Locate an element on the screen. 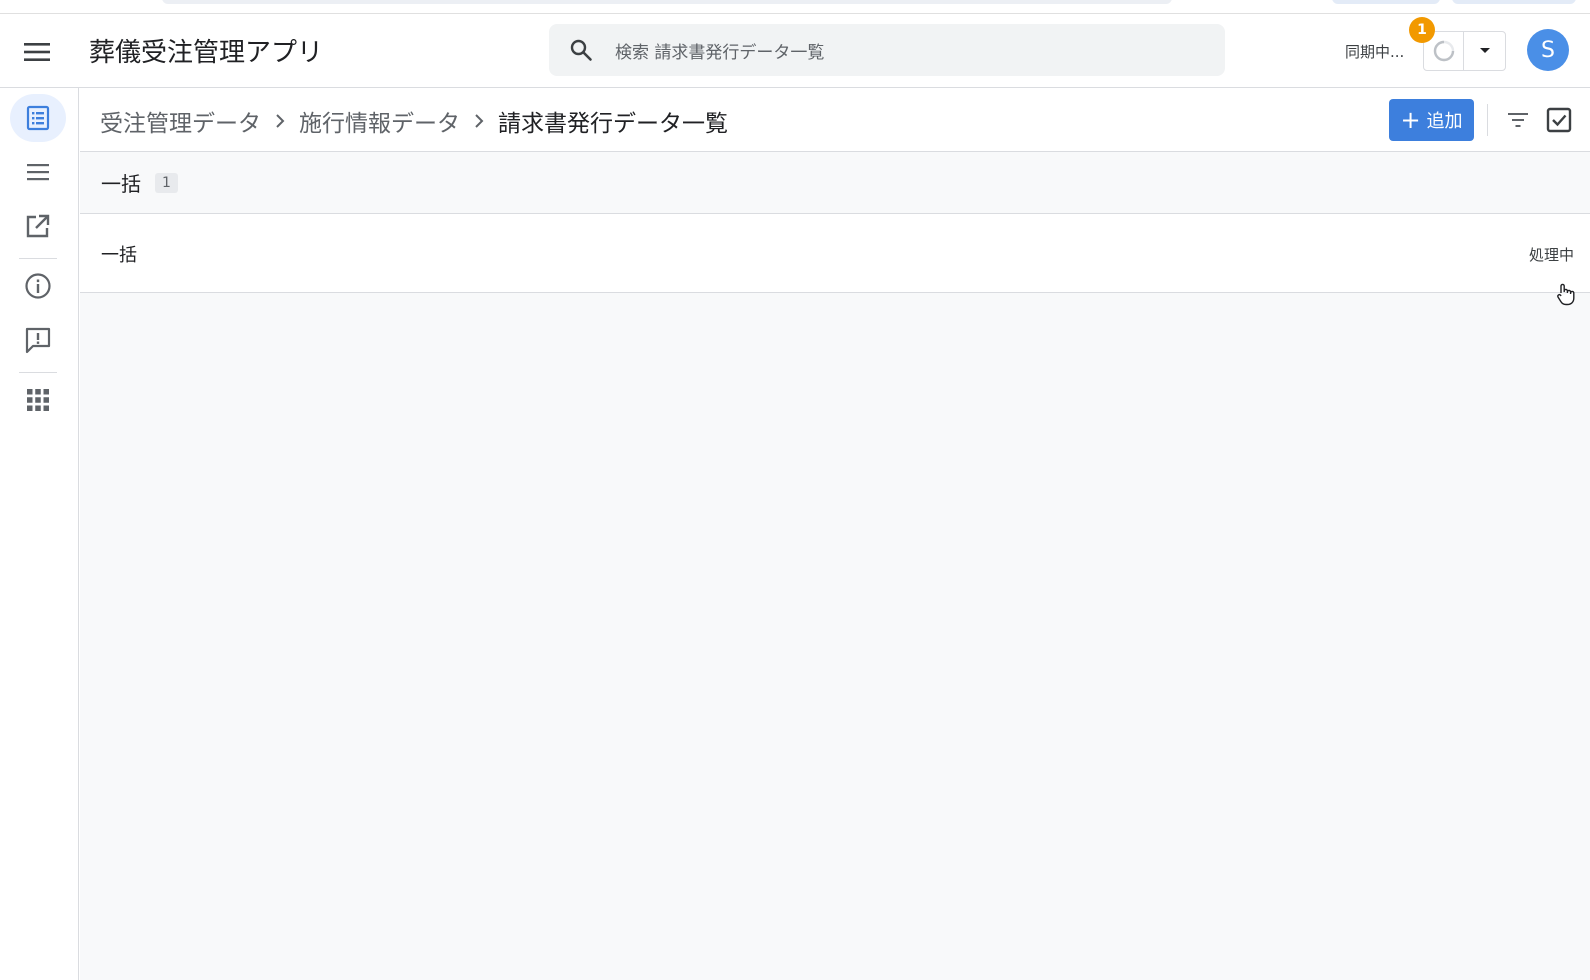 Image resolution: width=1590 pixels, height=980 pixels. add-button: + 追加 is located at coordinates (1431, 120).